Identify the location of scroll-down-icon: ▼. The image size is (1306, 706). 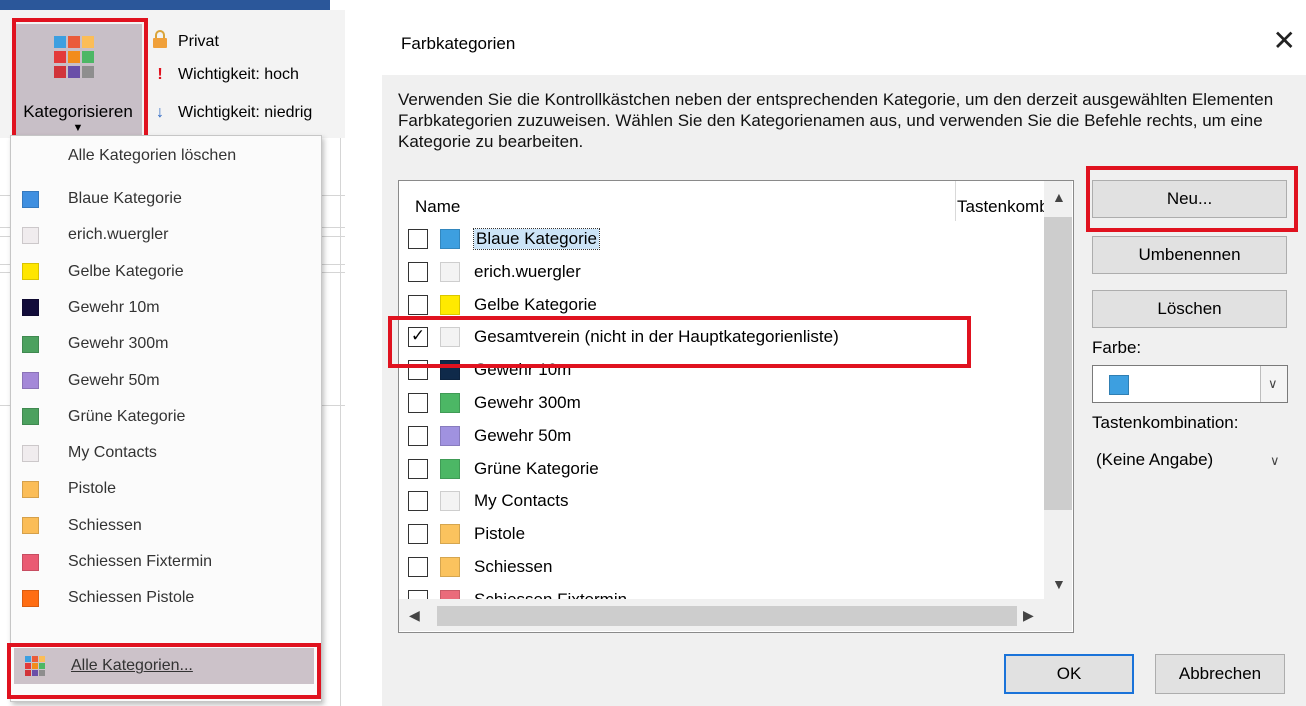
(1059, 584).